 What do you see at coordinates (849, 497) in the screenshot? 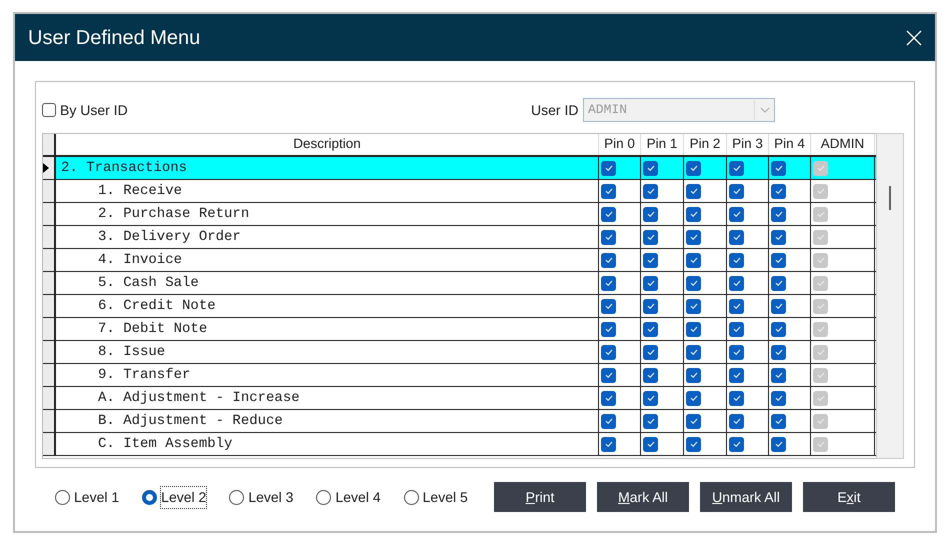
I see `action-button: Exit` at bounding box center [849, 497].